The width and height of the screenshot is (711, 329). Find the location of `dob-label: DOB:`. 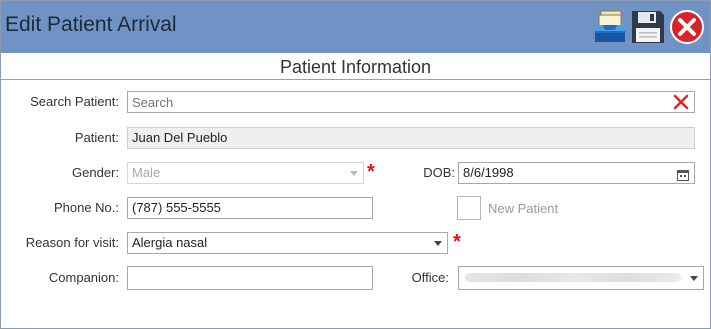

dob-label: DOB: is located at coordinates (439, 172).